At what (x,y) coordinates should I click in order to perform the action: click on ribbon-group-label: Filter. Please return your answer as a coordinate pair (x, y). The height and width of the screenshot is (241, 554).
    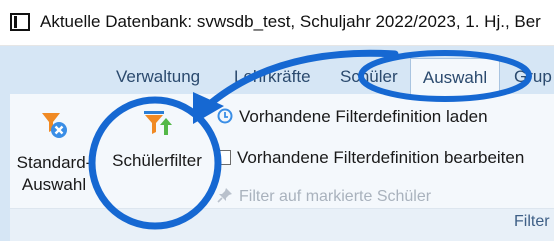
    Looking at the image, I should click on (532, 221).